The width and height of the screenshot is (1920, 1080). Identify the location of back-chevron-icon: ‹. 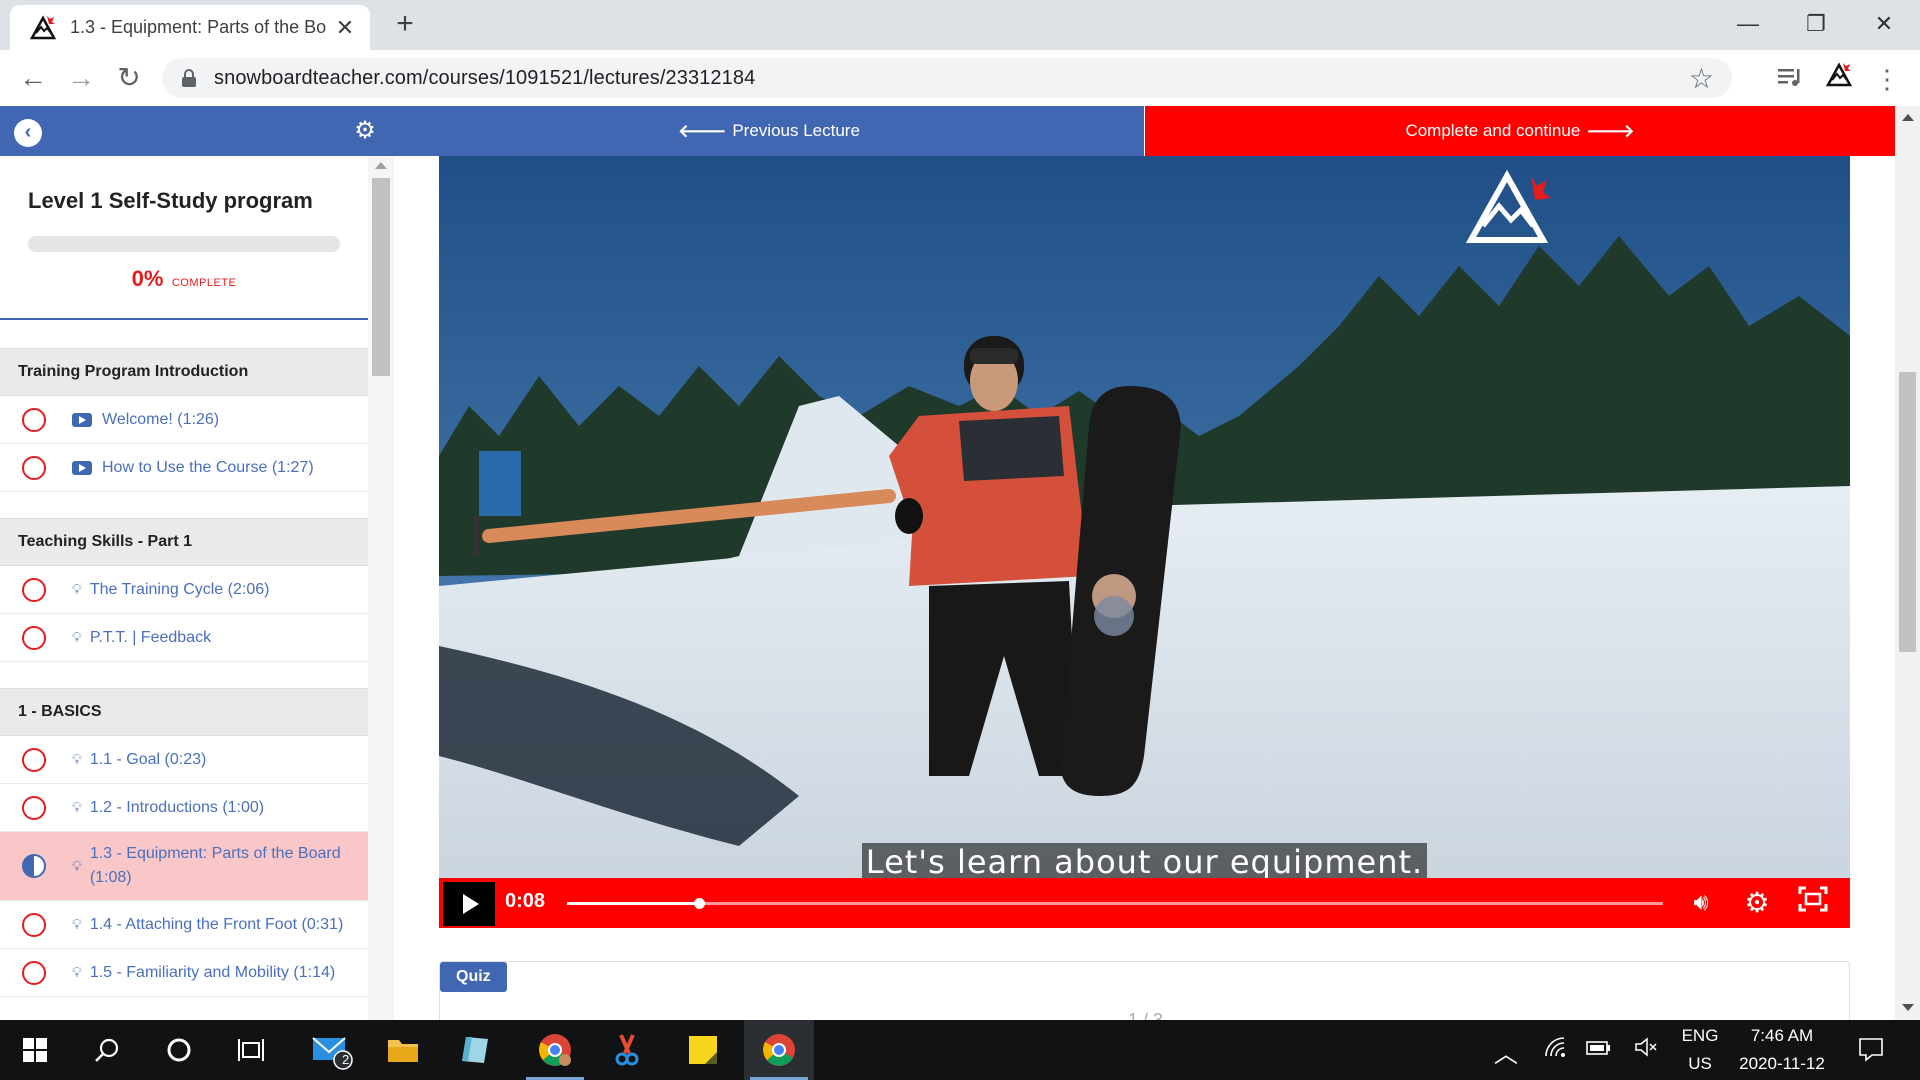
(28, 133).